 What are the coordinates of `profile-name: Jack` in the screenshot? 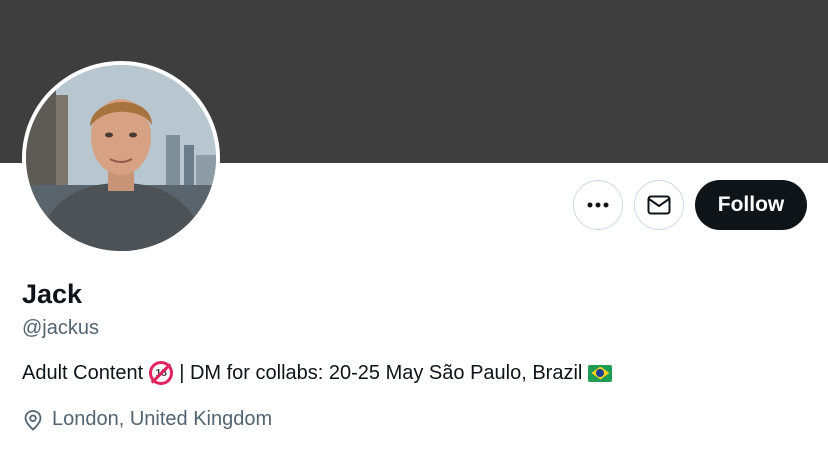 It's located at (52, 294).